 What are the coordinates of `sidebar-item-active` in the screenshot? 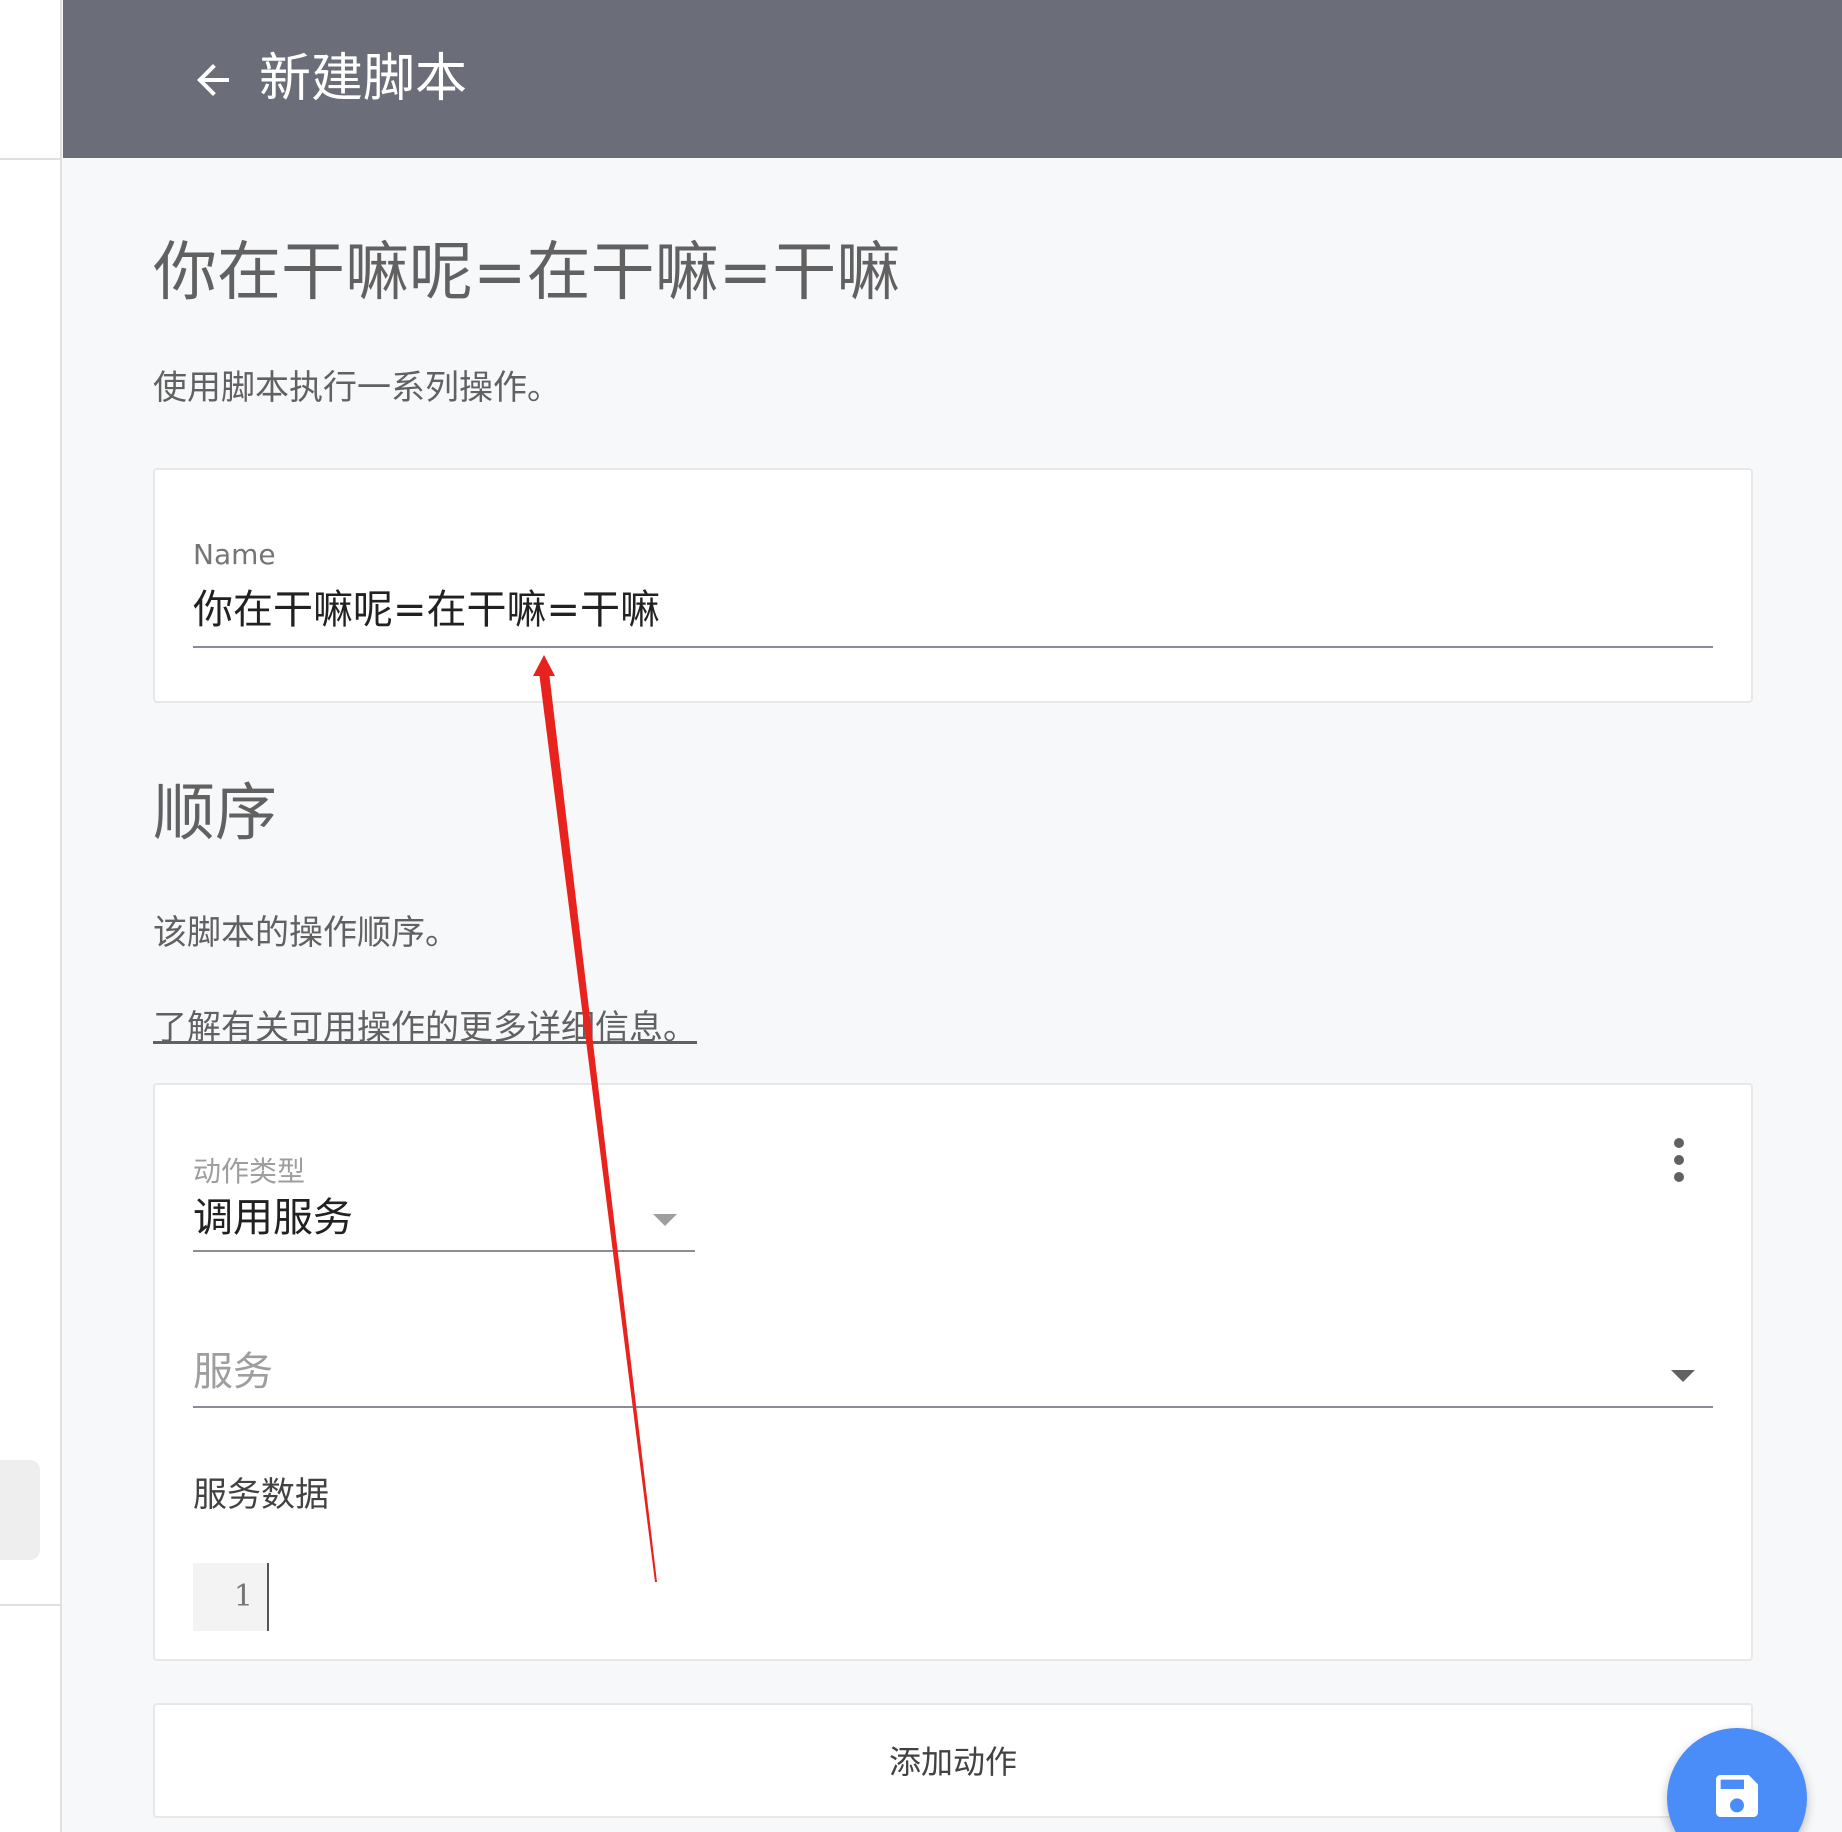 It's located at (20, 1510).